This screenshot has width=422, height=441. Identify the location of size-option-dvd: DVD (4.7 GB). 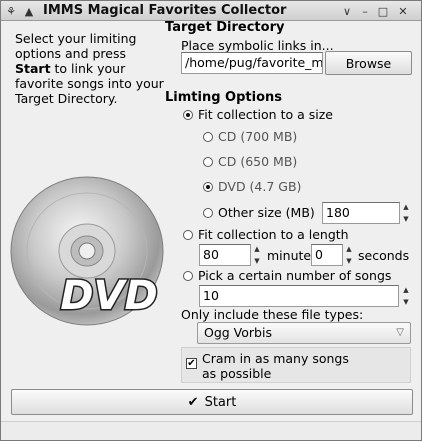
(252, 186).